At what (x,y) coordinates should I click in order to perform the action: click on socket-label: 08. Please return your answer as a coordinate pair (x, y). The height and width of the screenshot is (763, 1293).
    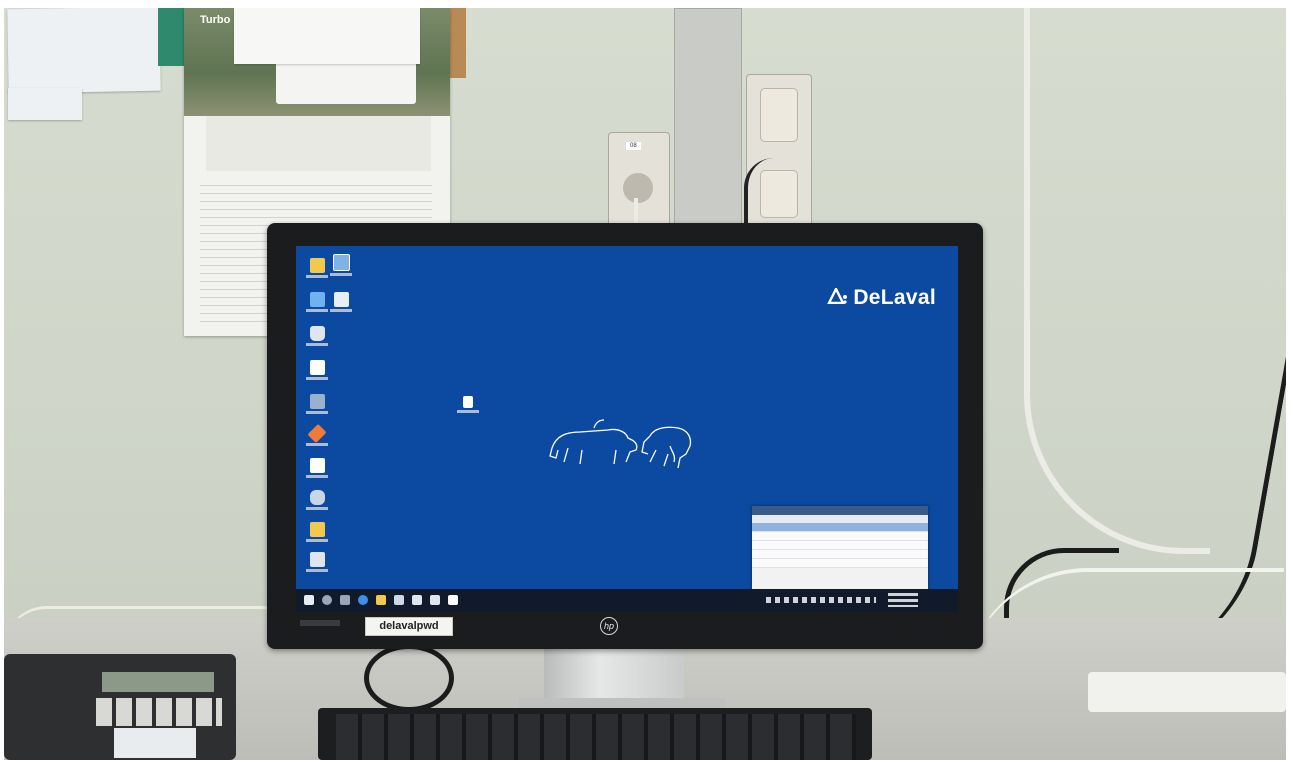
    Looking at the image, I should click on (633, 146).